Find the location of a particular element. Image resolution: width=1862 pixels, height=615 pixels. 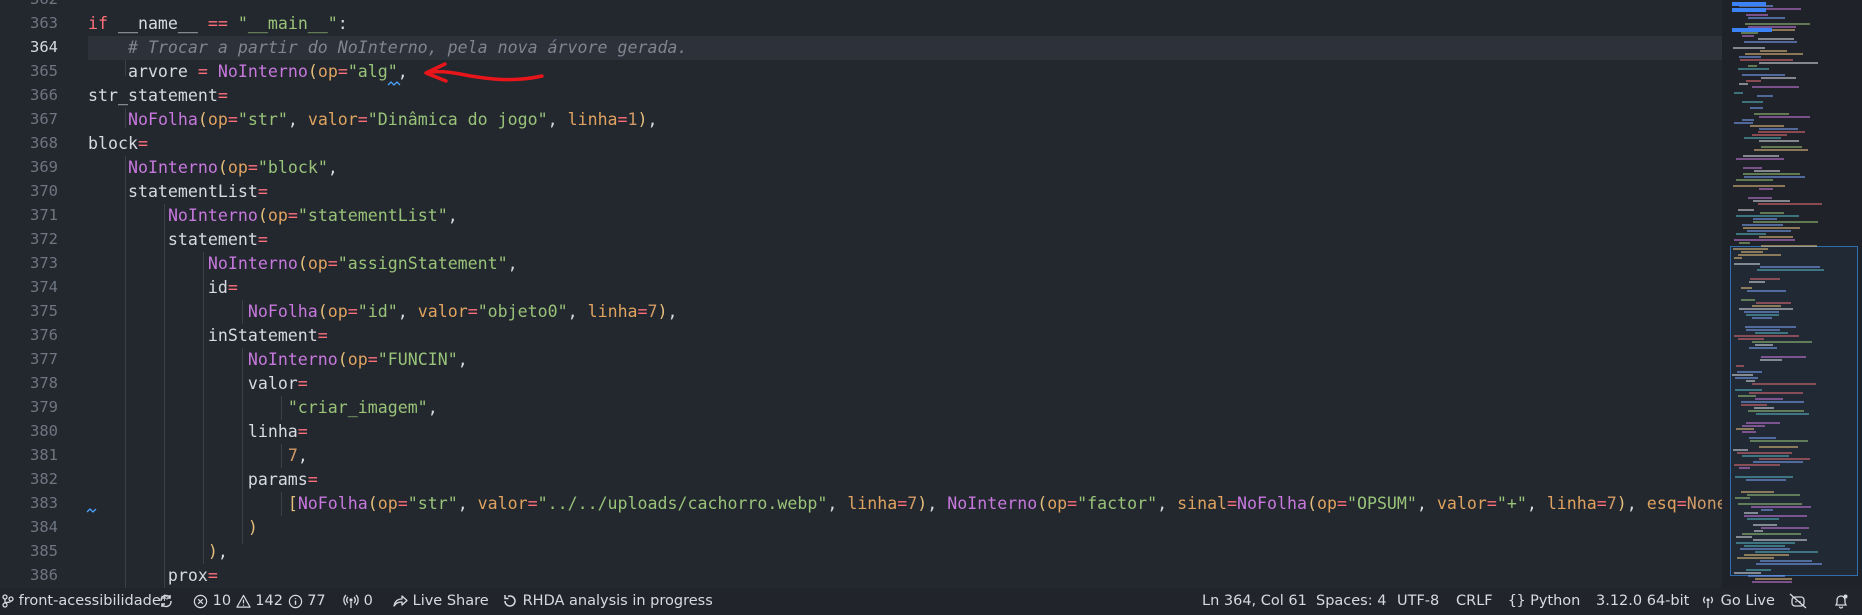

line-number: 379 is located at coordinates (44, 407).